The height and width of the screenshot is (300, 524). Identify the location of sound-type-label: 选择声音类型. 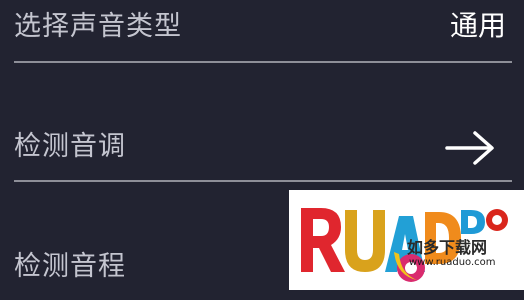
(98, 26).